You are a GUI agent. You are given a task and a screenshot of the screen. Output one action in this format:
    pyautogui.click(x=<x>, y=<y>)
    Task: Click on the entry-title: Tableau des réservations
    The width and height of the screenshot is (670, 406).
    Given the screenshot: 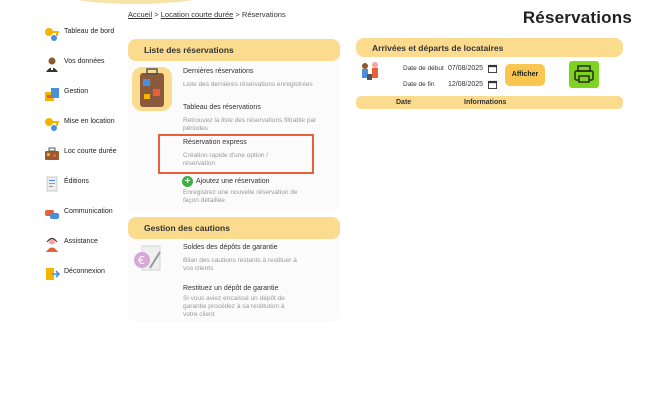 What is the action you would take?
    pyautogui.click(x=258, y=107)
    